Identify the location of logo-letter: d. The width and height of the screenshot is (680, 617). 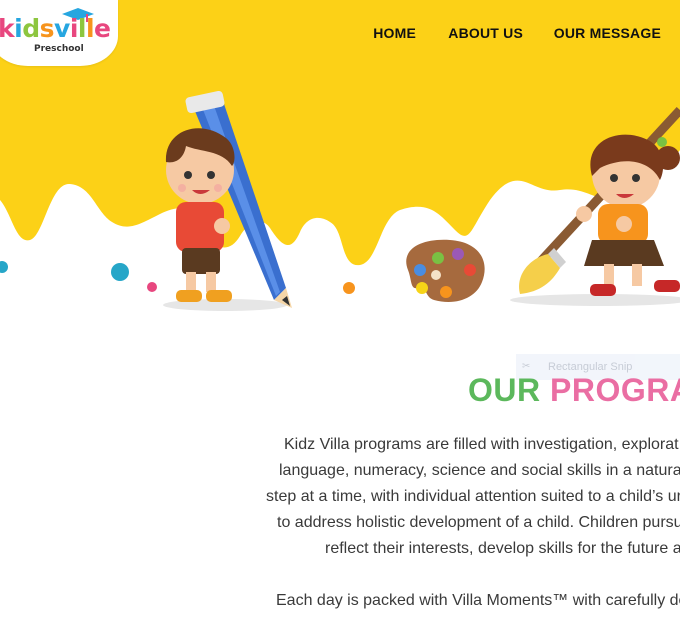
(31, 28).